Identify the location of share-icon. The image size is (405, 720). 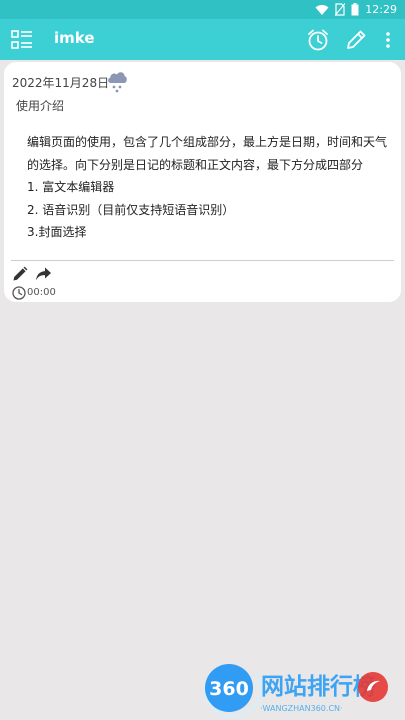
(43, 274).